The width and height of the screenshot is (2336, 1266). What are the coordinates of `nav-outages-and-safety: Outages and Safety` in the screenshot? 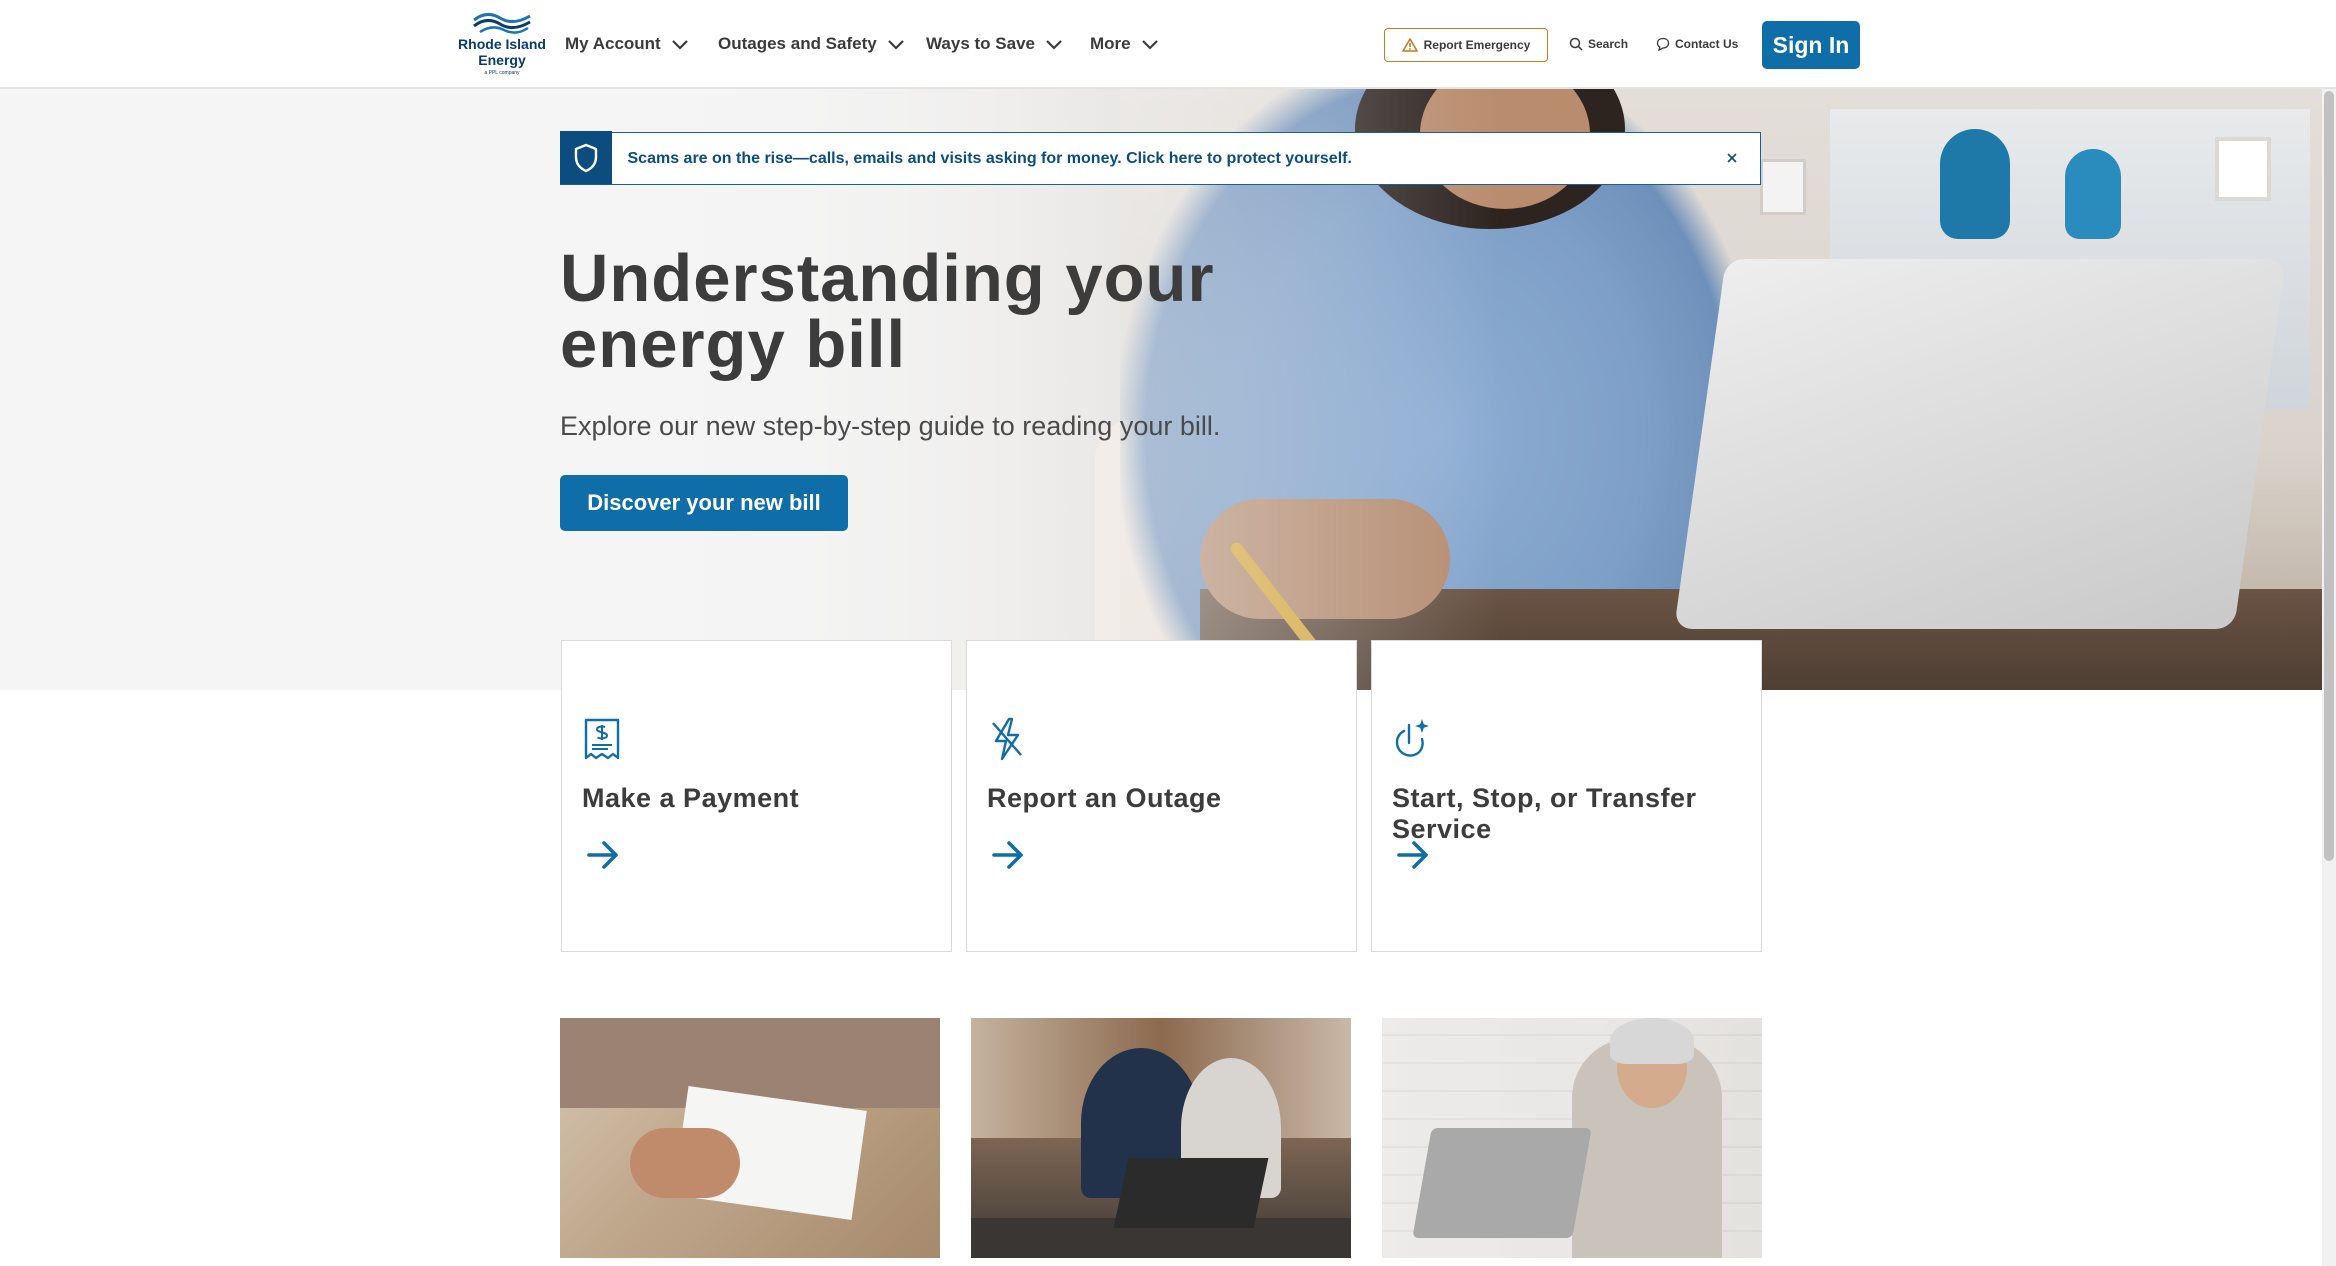 It's located at (811, 44).